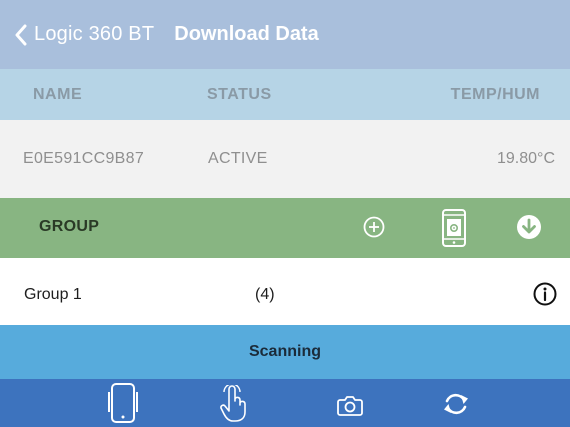 The width and height of the screenshot is (570, 427). What do you see at coordinates (58, 94) in the screenshot?
I see `column-header-name: NAME` at bounding box center [58, 94].